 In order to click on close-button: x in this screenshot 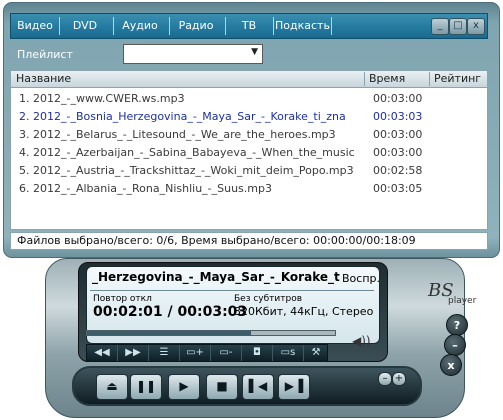, I will do `click(476, 26)`.